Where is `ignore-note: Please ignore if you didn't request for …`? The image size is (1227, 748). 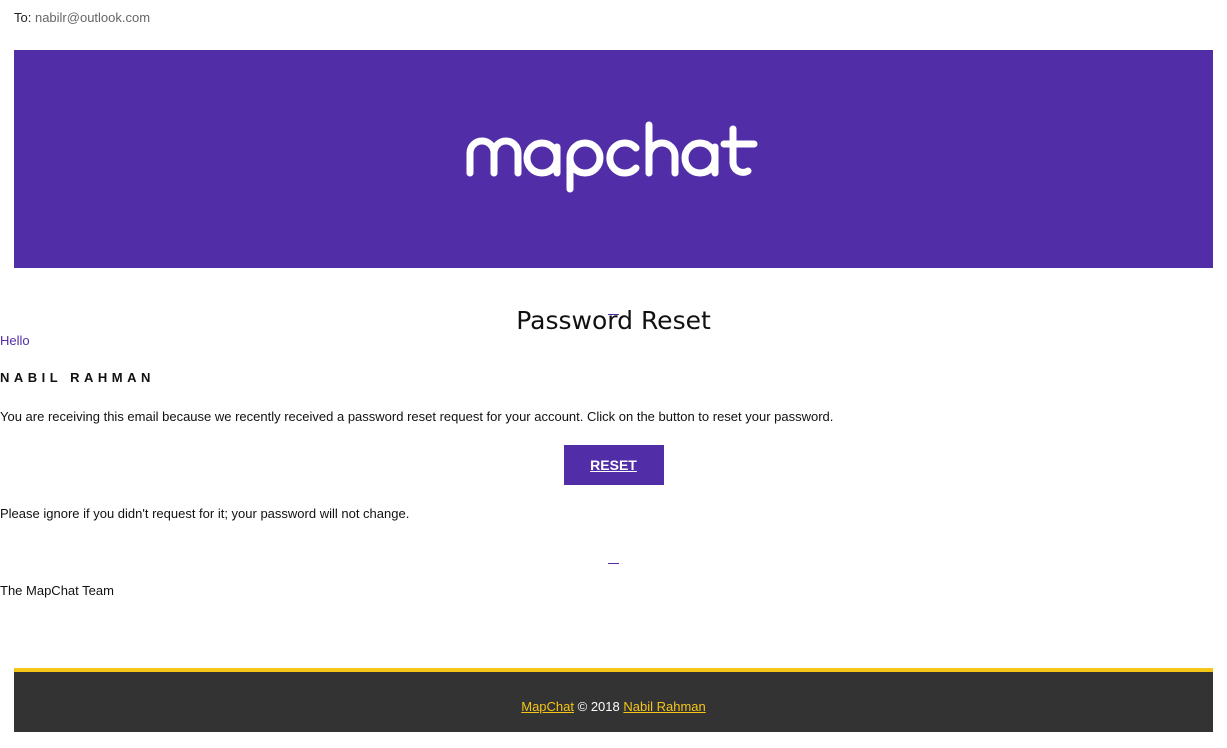 ignore-note: Please ignore if you didn't request for … is located at coordinates (205, 513).